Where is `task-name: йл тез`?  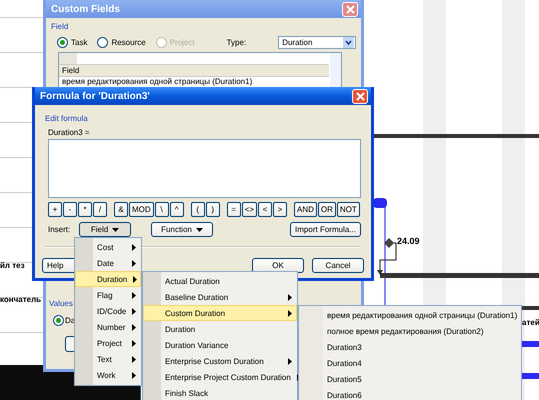 task-name: йл тез is located at coordinates (12, 265).